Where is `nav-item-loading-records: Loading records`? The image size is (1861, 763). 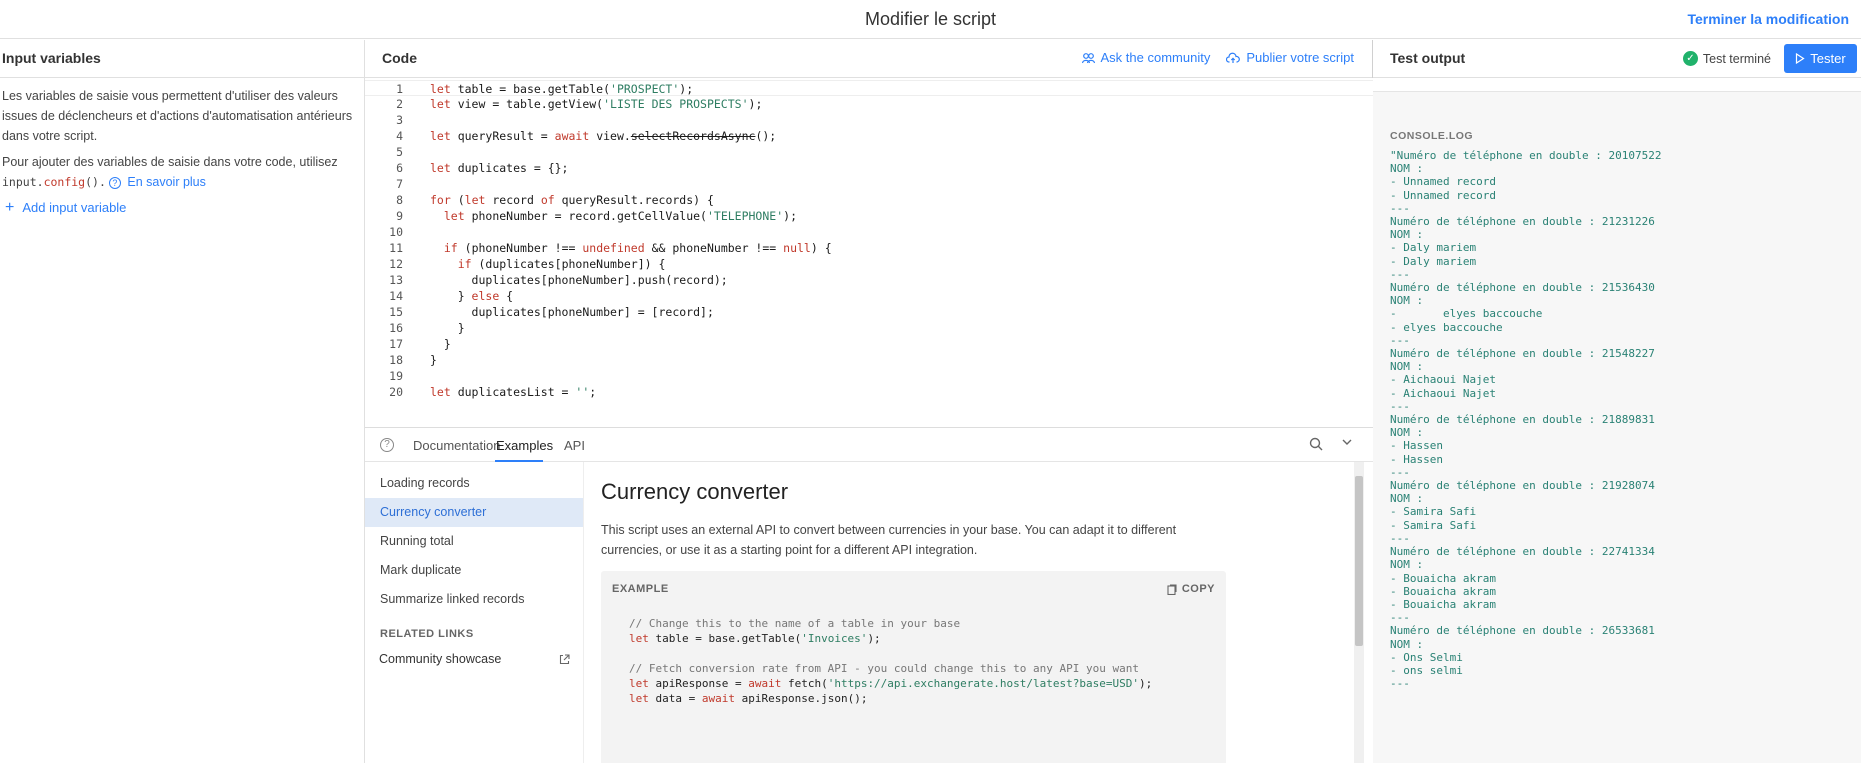
nav-item-loading-records: Loading records is located at coordinates (474, 483).